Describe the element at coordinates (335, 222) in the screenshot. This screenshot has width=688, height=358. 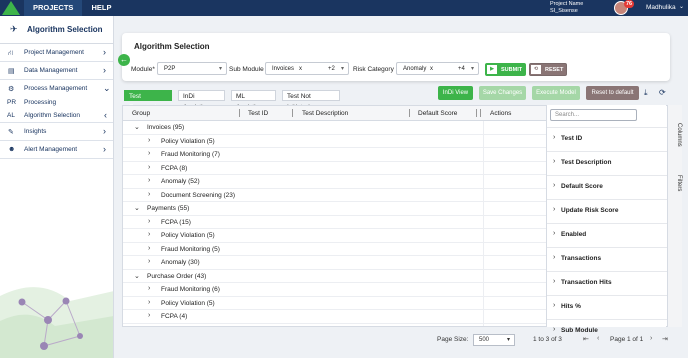
I see `subgroup-row: › FCPA (15)` at that location.